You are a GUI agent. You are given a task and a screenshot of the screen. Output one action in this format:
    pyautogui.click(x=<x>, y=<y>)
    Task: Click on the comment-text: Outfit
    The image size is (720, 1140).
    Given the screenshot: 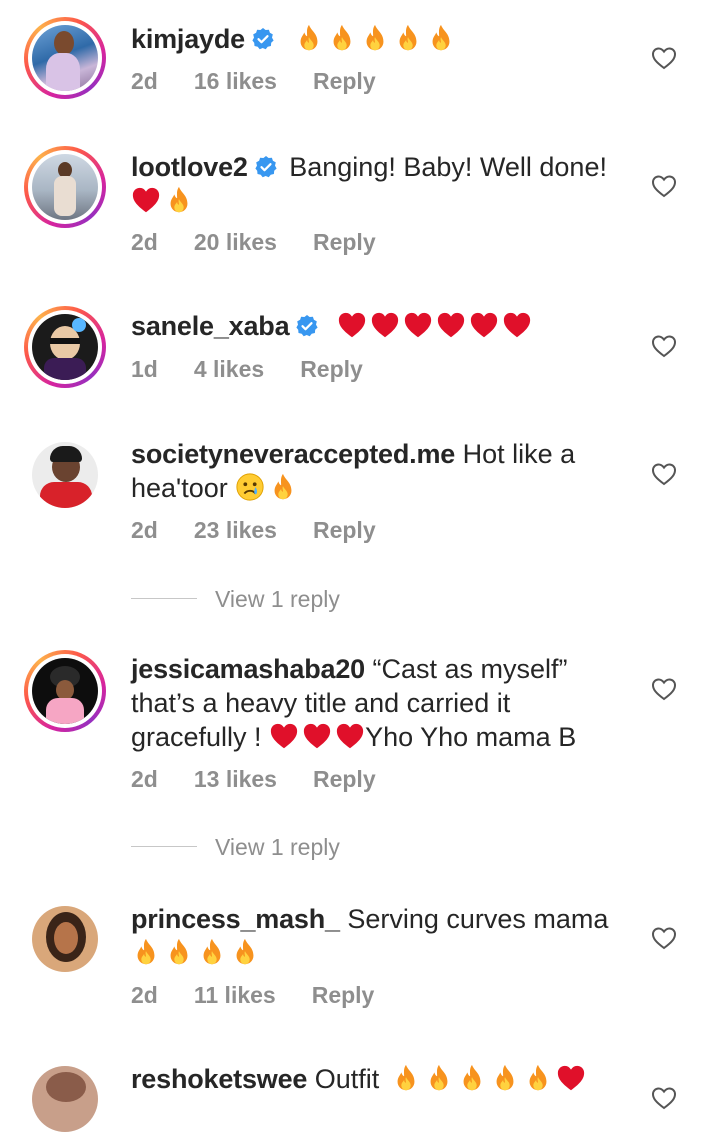 What is the action you would take?
    pyautogui.click(x=347, y=1079)
    